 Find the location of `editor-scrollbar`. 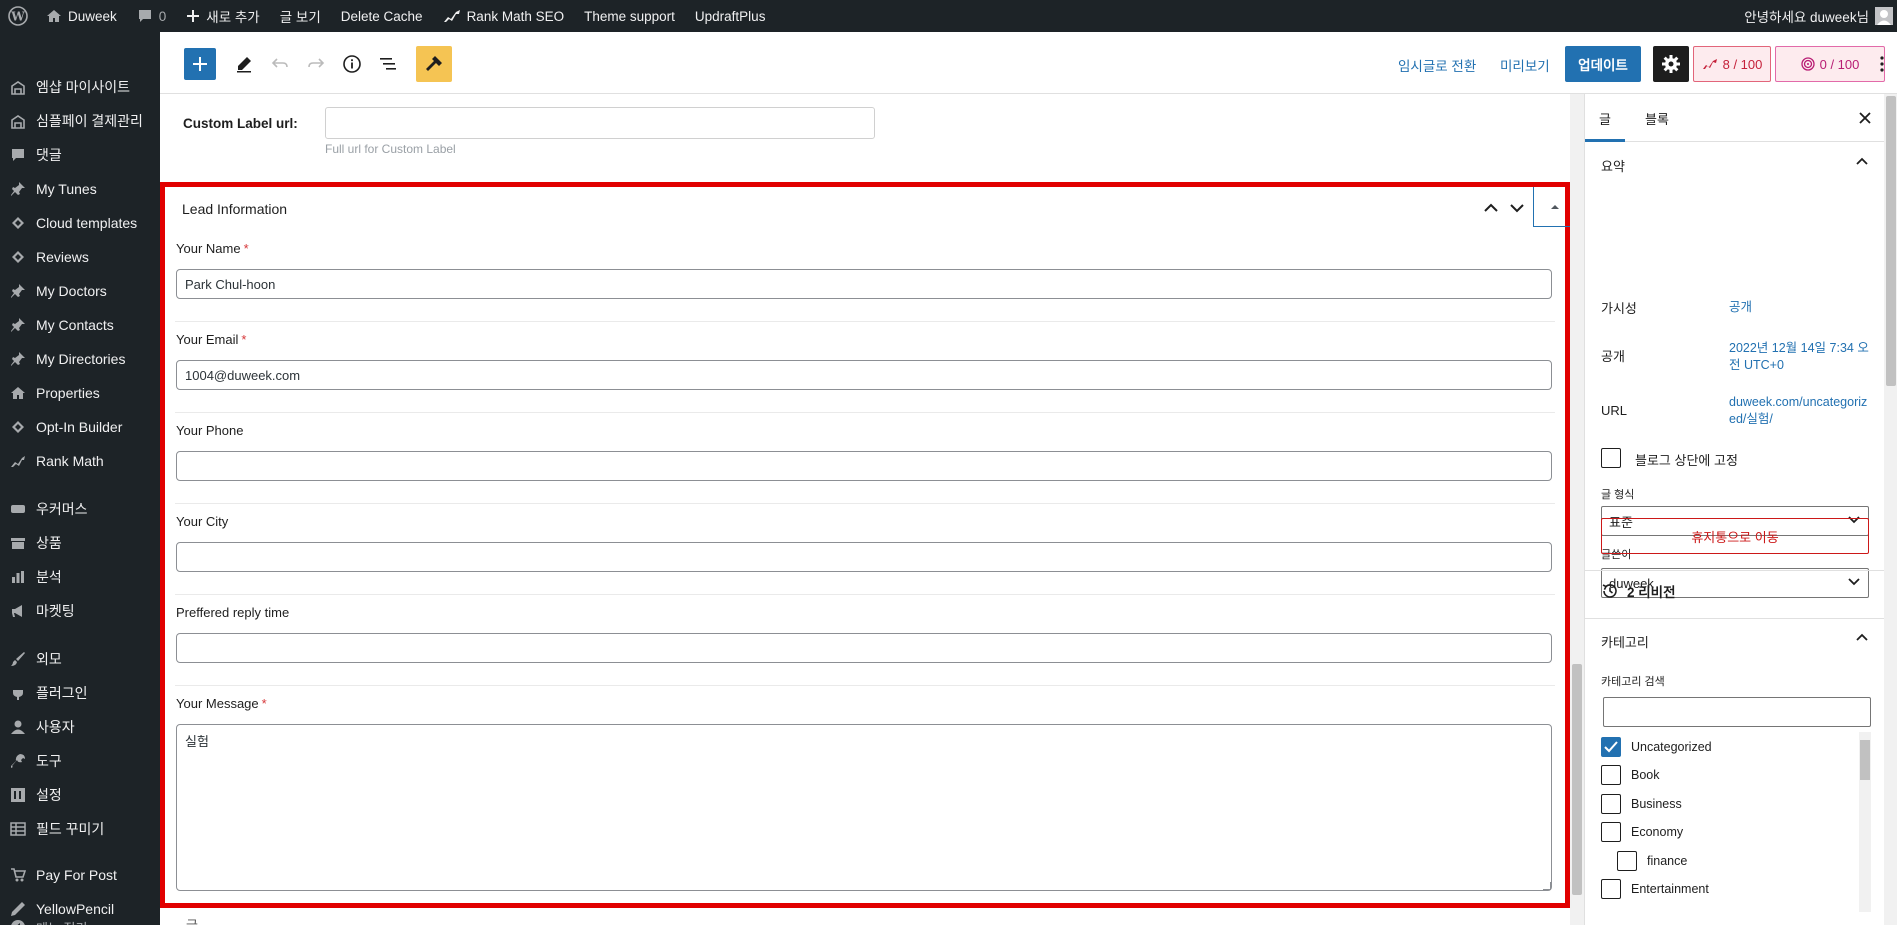

editor-scrollbar is located at coordinates (1577, 509).